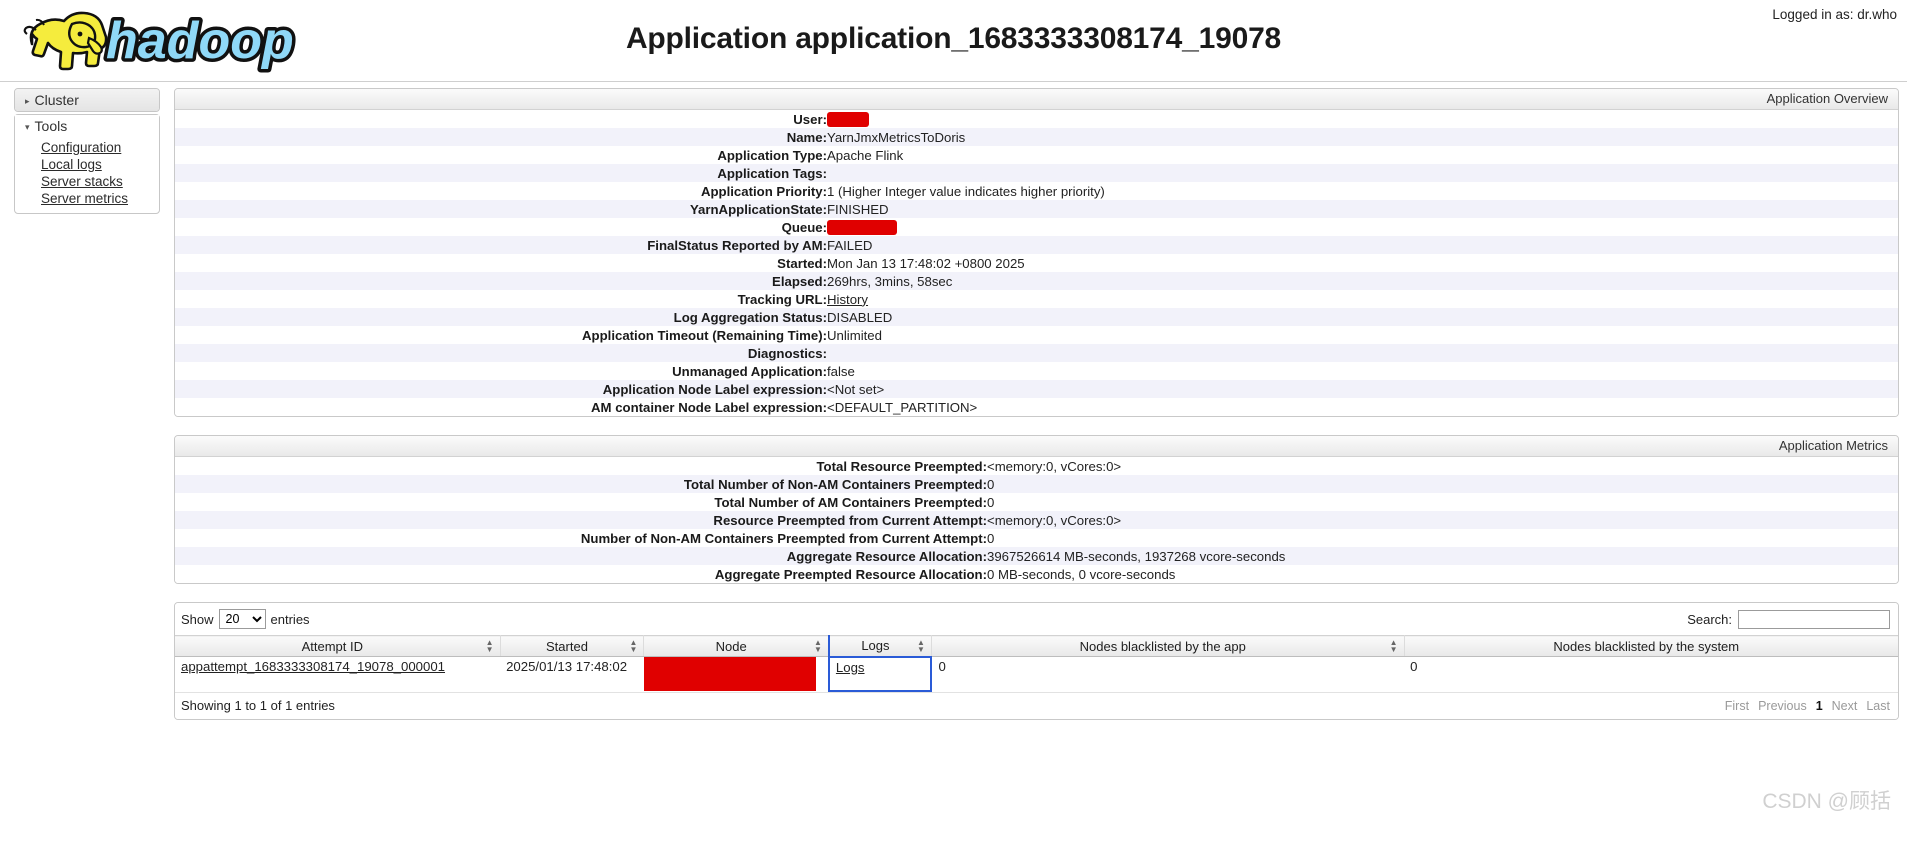 Image resolution: width=1907 pixels, height=857 pixels. Describe the element at coordinates (27, 100) in the screenshot. I see `chevron-right-icon: ▸` at that location.